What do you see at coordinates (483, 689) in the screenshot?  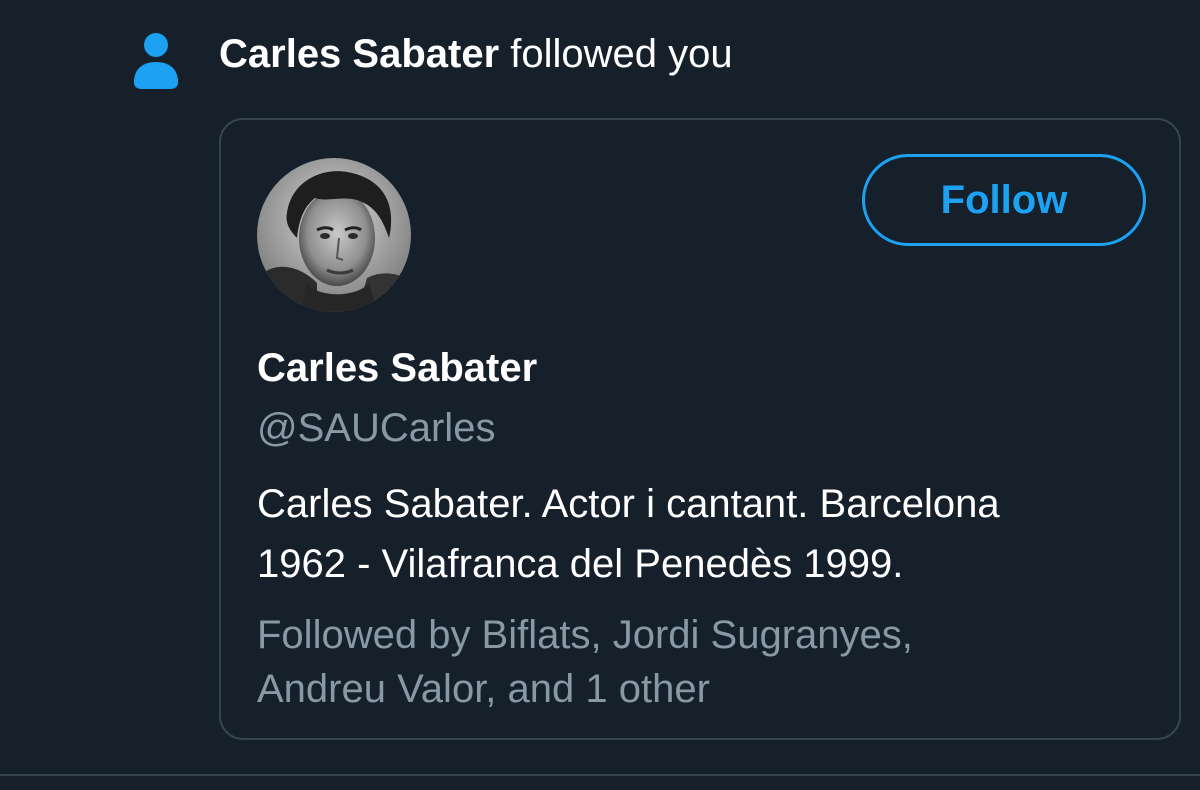 I see `followed-by-line: Andreu Valor, and 1 other` at bounding box center [483, 689].